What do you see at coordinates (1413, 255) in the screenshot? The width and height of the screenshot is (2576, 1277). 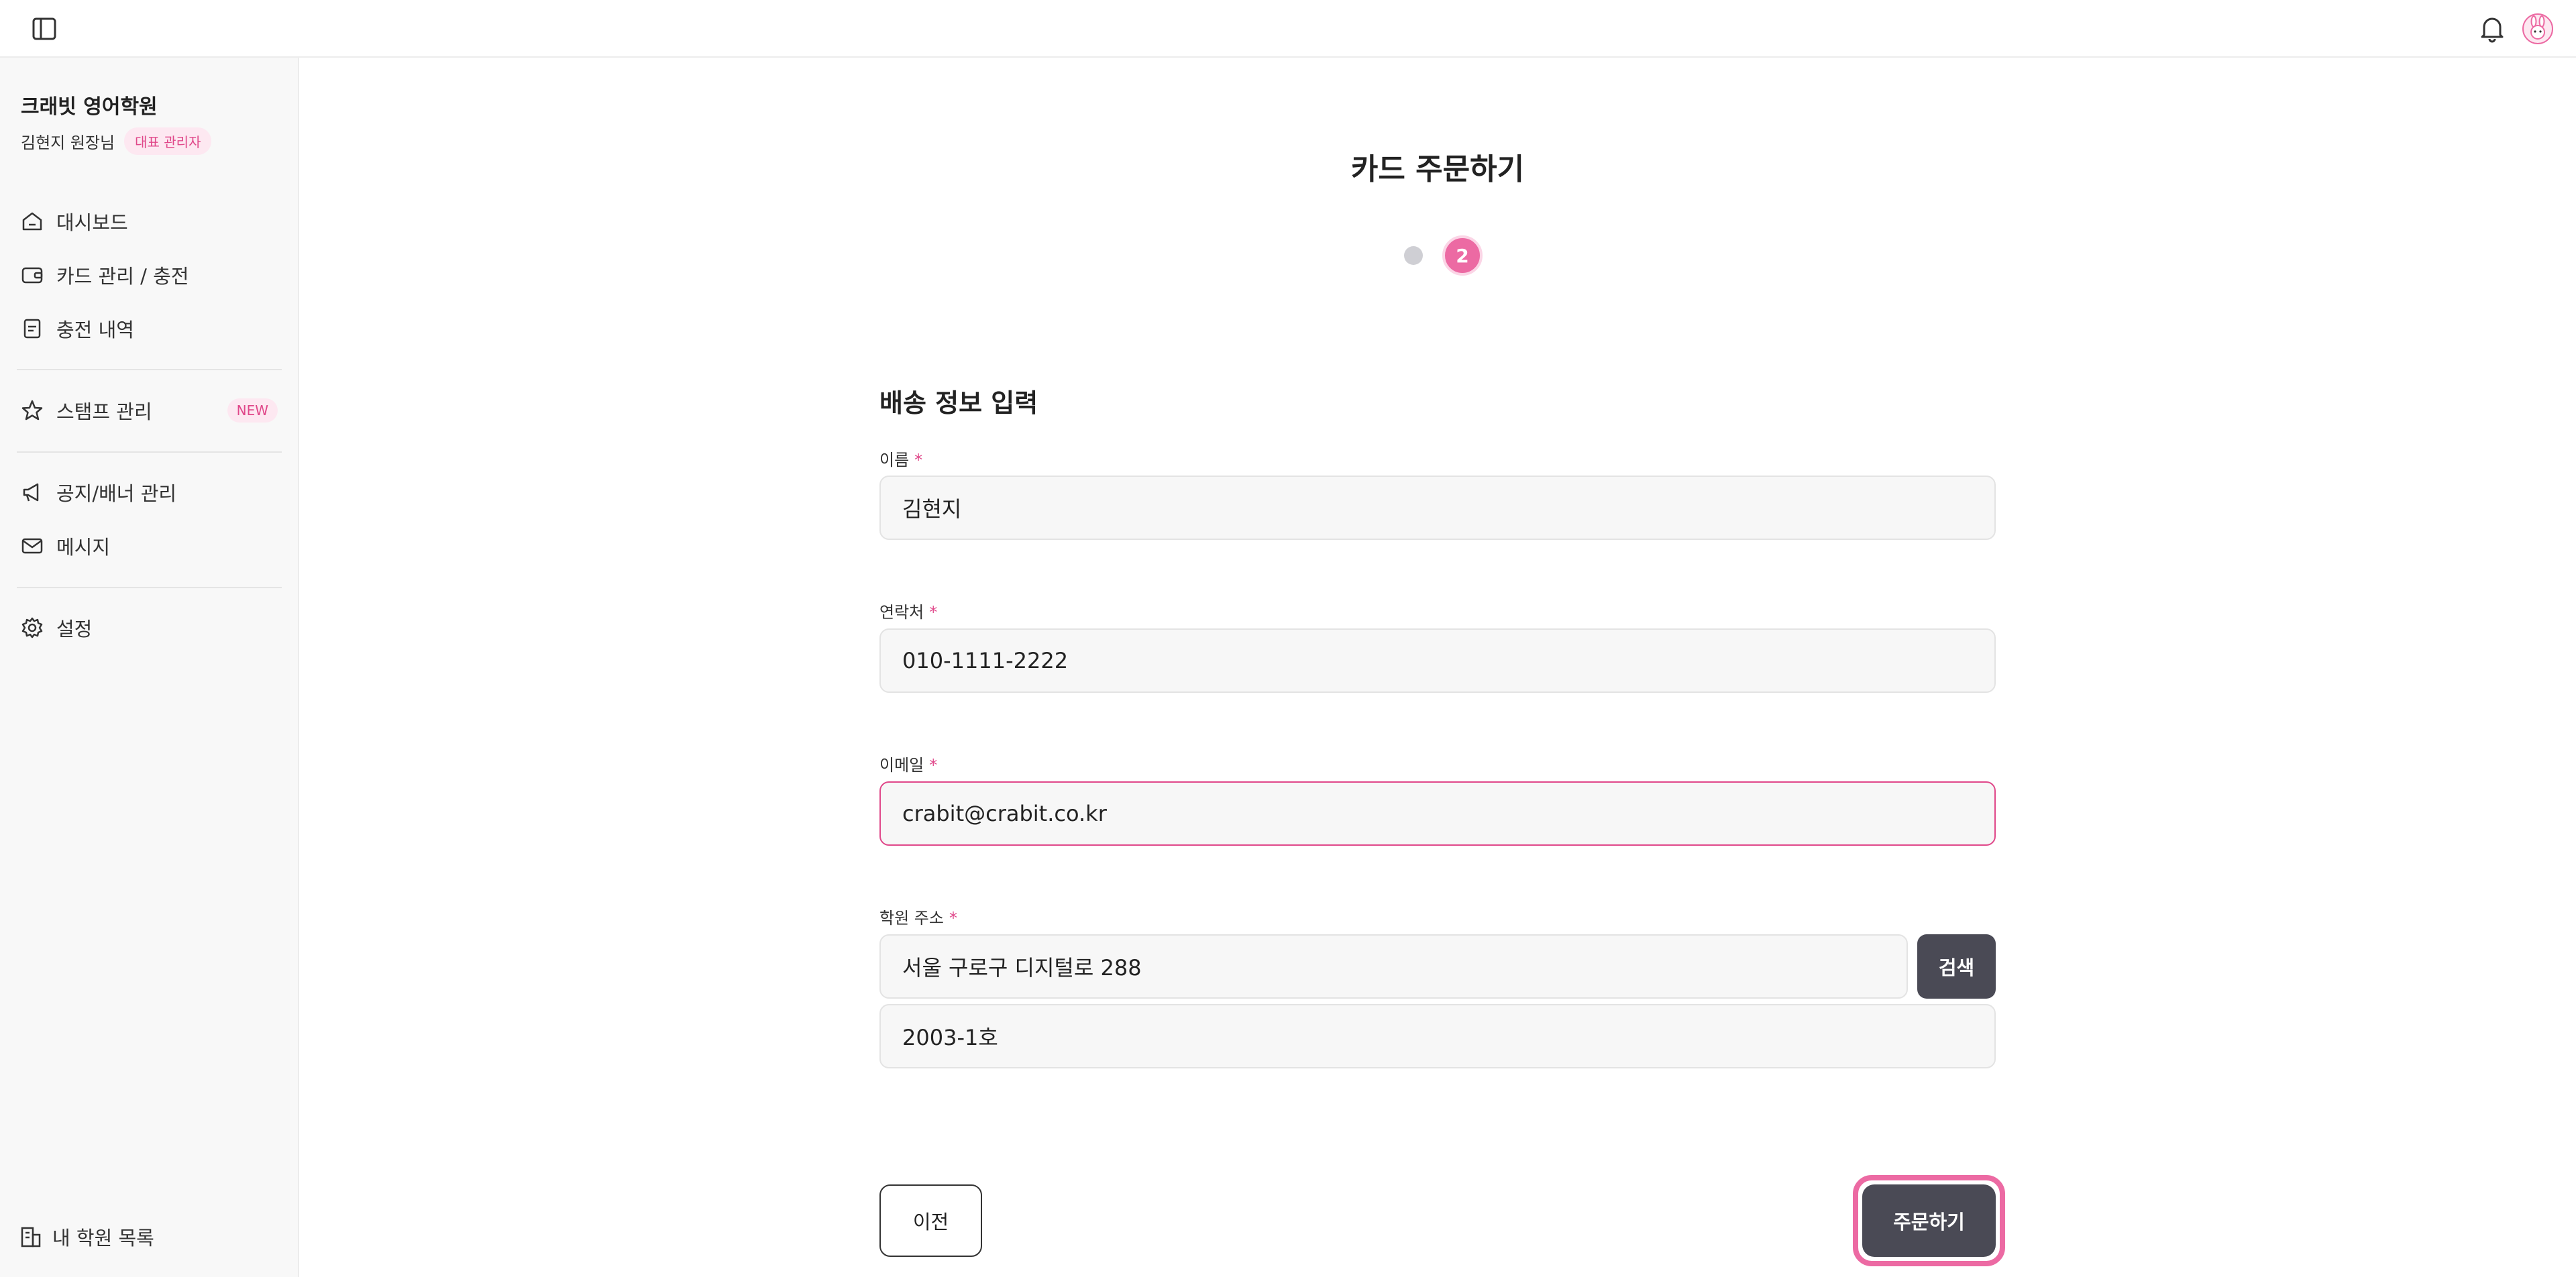 I see `step-1-indicator` at bounding box center [1413, 255].